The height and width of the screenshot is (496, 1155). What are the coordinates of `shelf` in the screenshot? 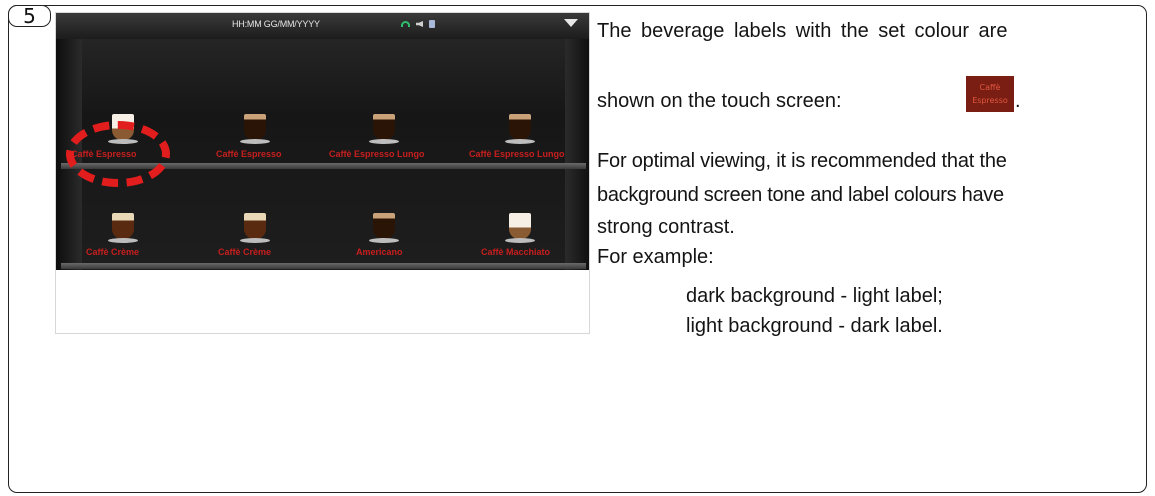 It's located at (323, 266).